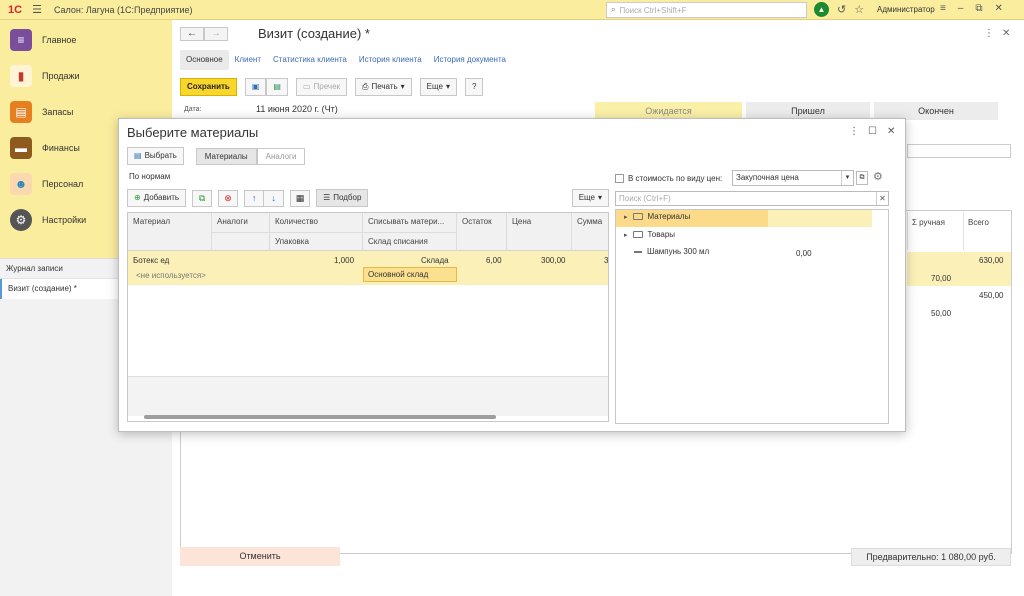 This screenshot has height=596, width=1024. What do you see at coordinates (254, 198) in the screenshot?
I see `move-up-icon: ↑` at bounding box center [254, 198].